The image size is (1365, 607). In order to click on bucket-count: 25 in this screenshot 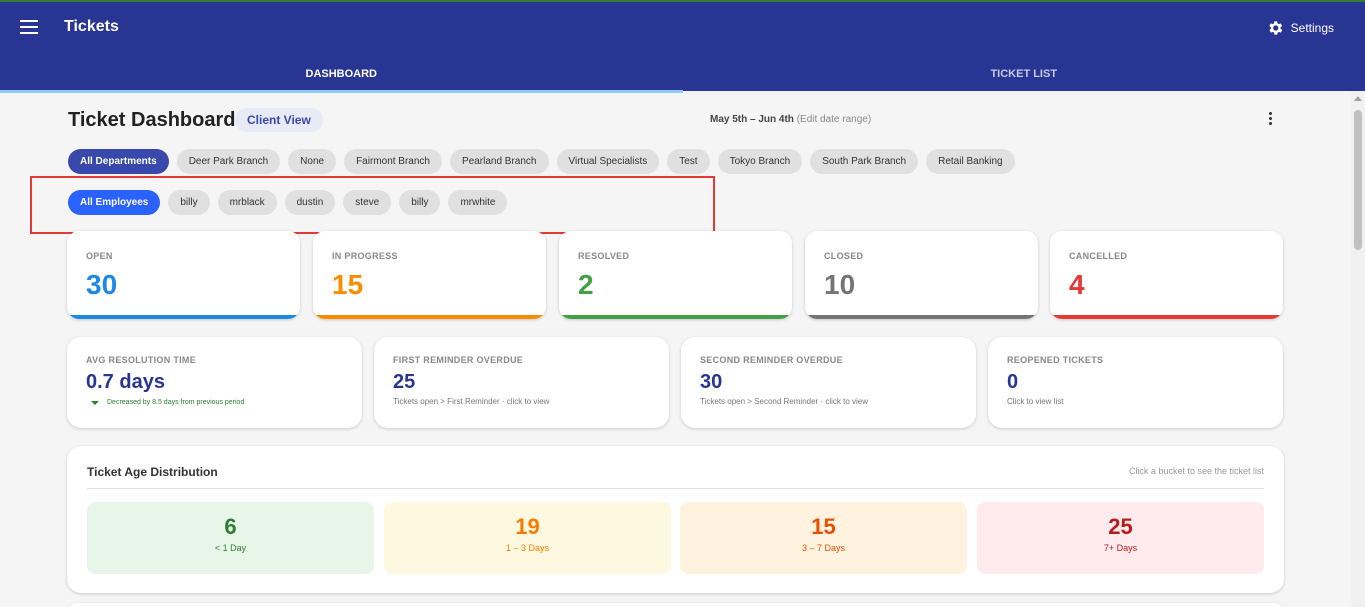, I will do `click(1120, 526)`.